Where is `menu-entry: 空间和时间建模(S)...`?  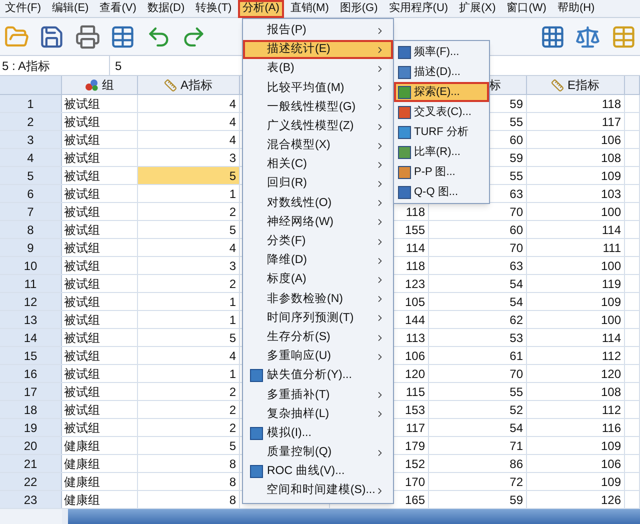 menu-entry: 空间和时间建模(S)... is located at coordinates (318, 491).